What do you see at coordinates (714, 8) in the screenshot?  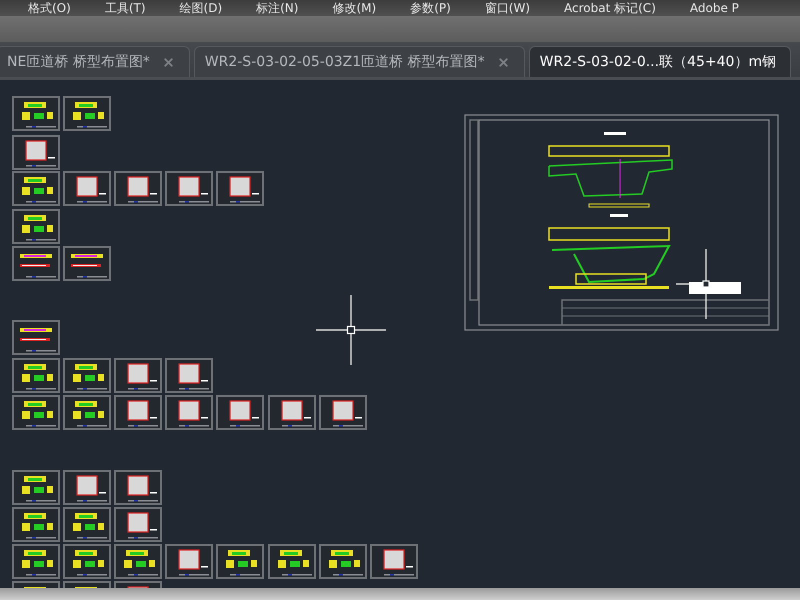 I see `menu-item: Adobe P` at bounding box center [714, 8].